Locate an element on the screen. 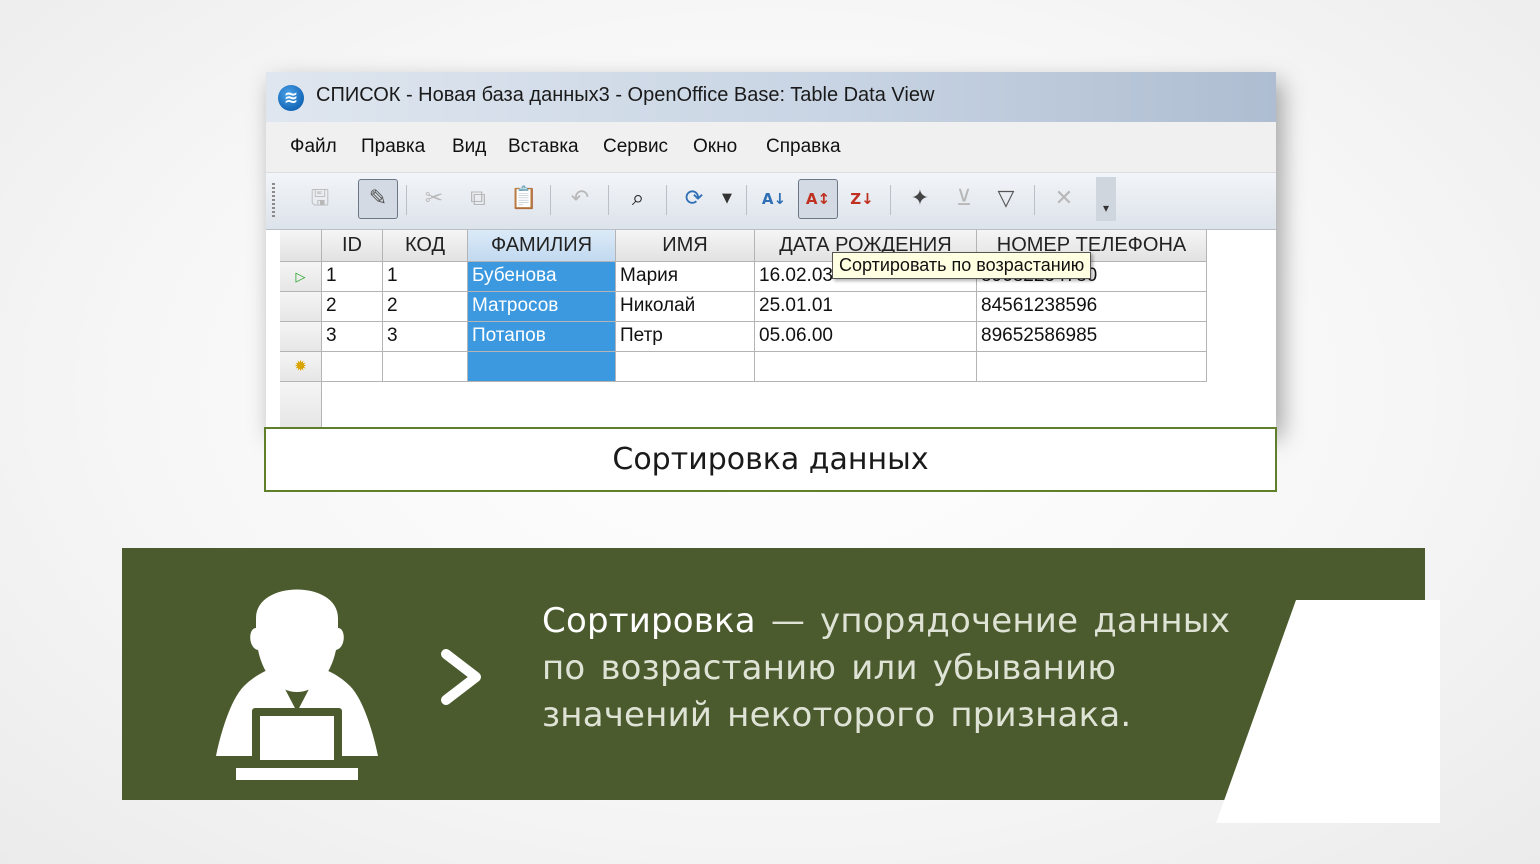  openoffice-logo-icon: ≋ is located at coordinates (291, 98).